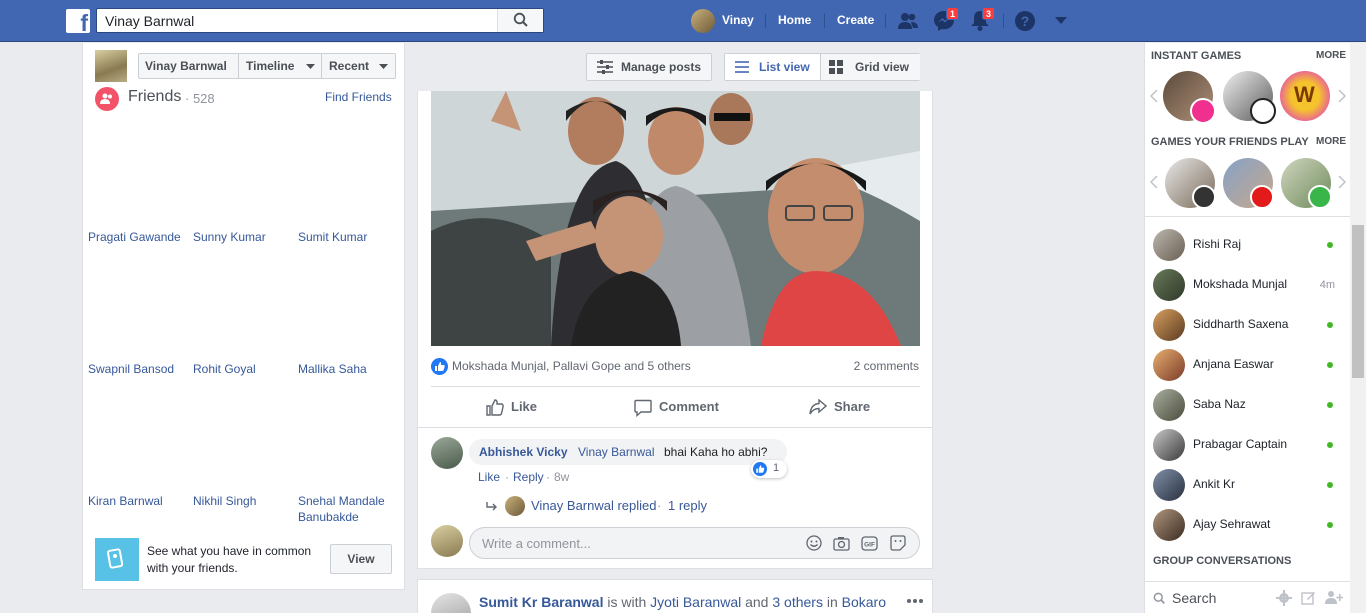  Describe the element at coordinates (149, 21) in the screenshot. I see `search-value: Vinay Barnwal` at that location.